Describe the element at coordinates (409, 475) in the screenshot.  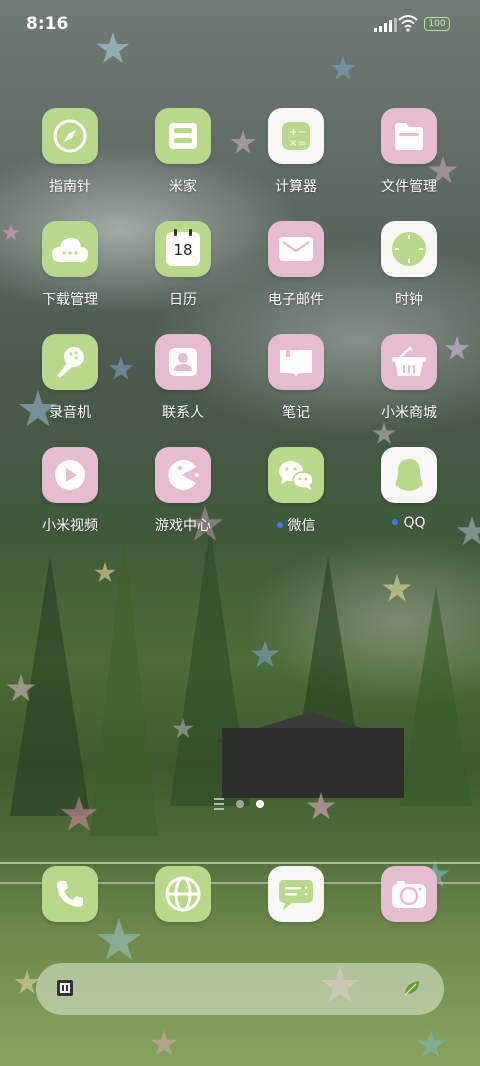
I see `penguin-icon` at that location.